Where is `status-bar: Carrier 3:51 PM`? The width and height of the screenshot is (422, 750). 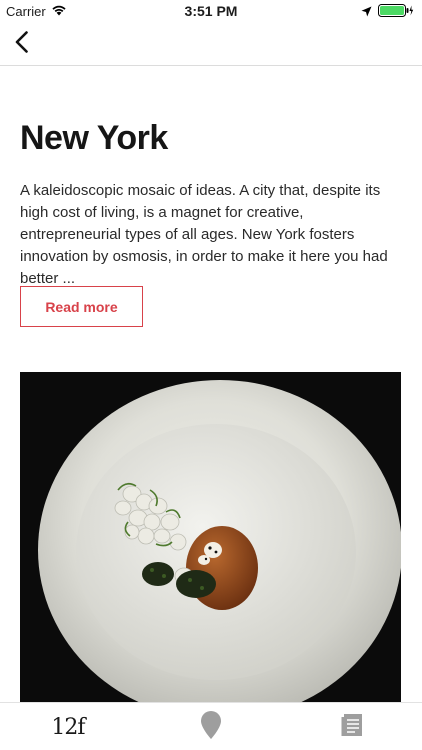
status-bar: Carrier 3:51 PM is located at coordinates (211, 11).